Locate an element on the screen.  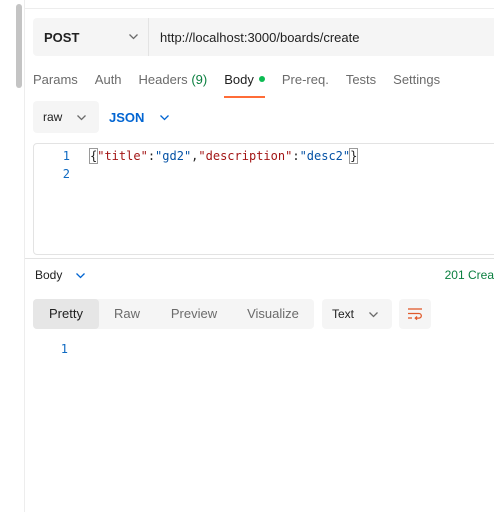
tab-body-label: Body is located at coordinates (239, 79).